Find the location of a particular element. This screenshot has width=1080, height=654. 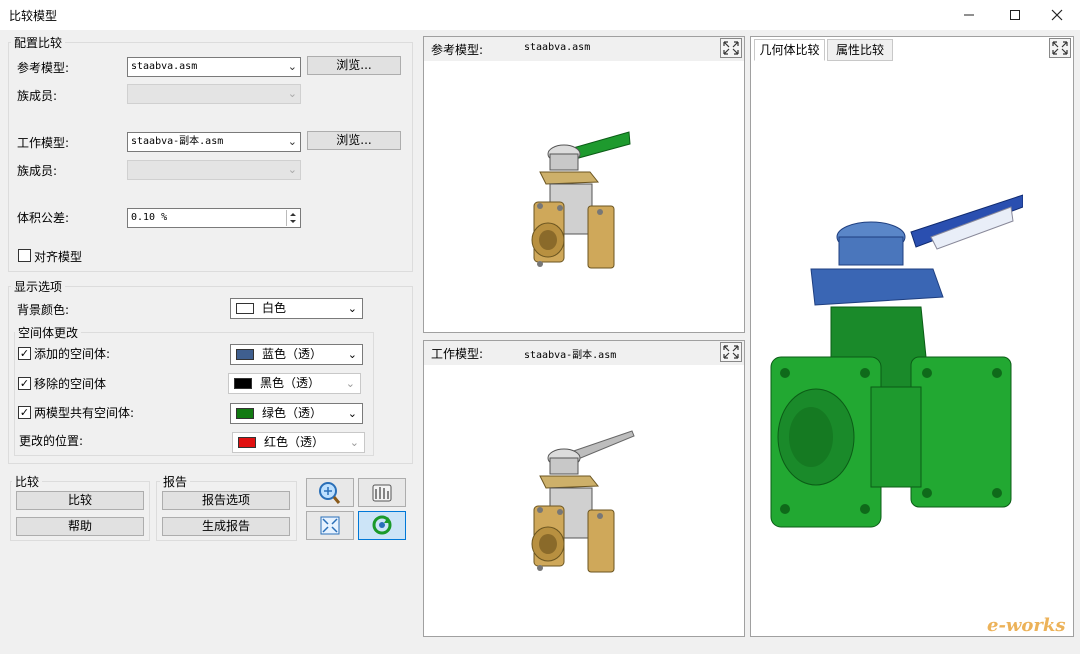

work-pane-file: staabva-副本.asm is located at coordinates (570, 355).